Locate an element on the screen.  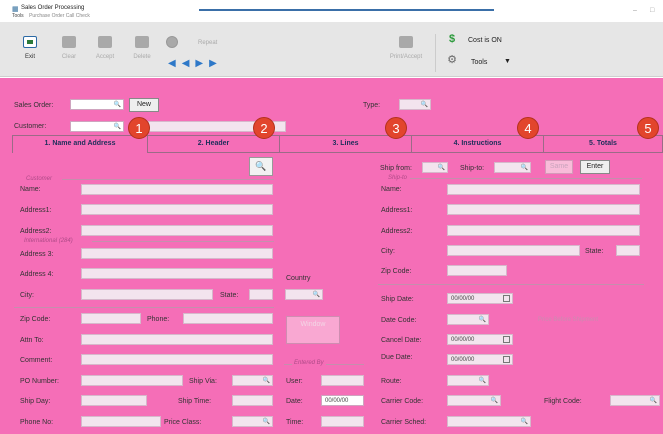
shipto-zip-label: Zip Code: is located at coordinates (396, 271).